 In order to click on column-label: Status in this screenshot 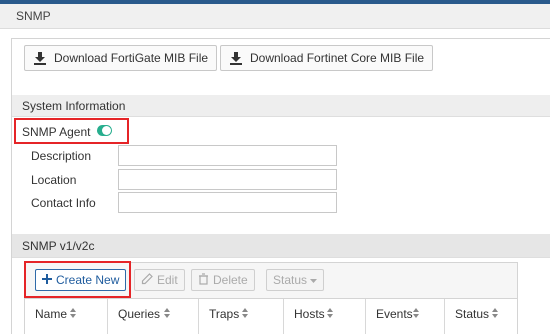, I will do `click(472, 314)`.